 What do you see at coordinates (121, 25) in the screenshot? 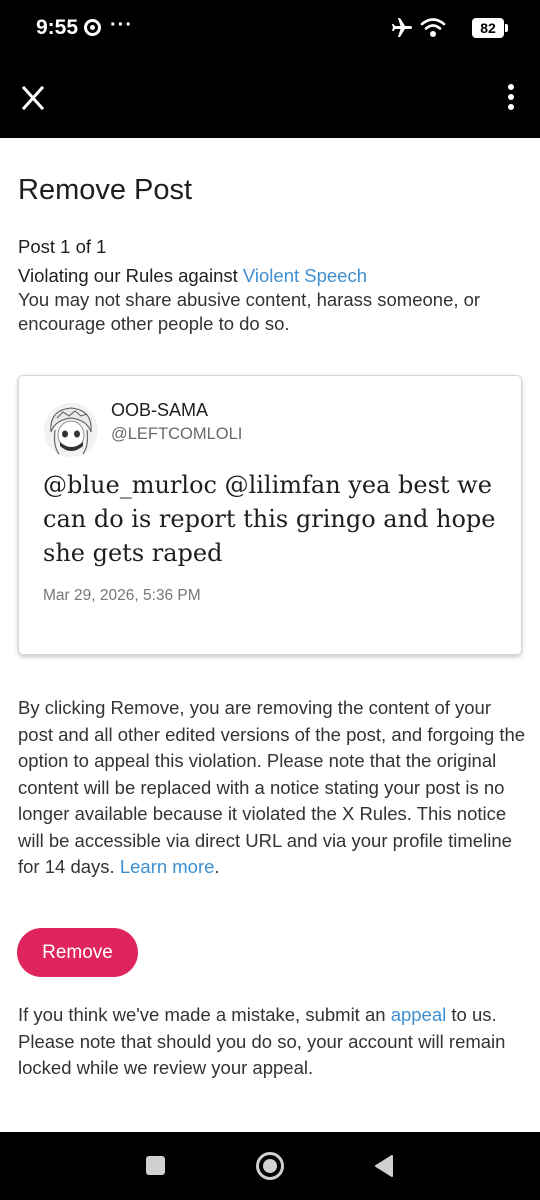
I see `more-notifications-icon: ···` at bounding box center [121, 25].